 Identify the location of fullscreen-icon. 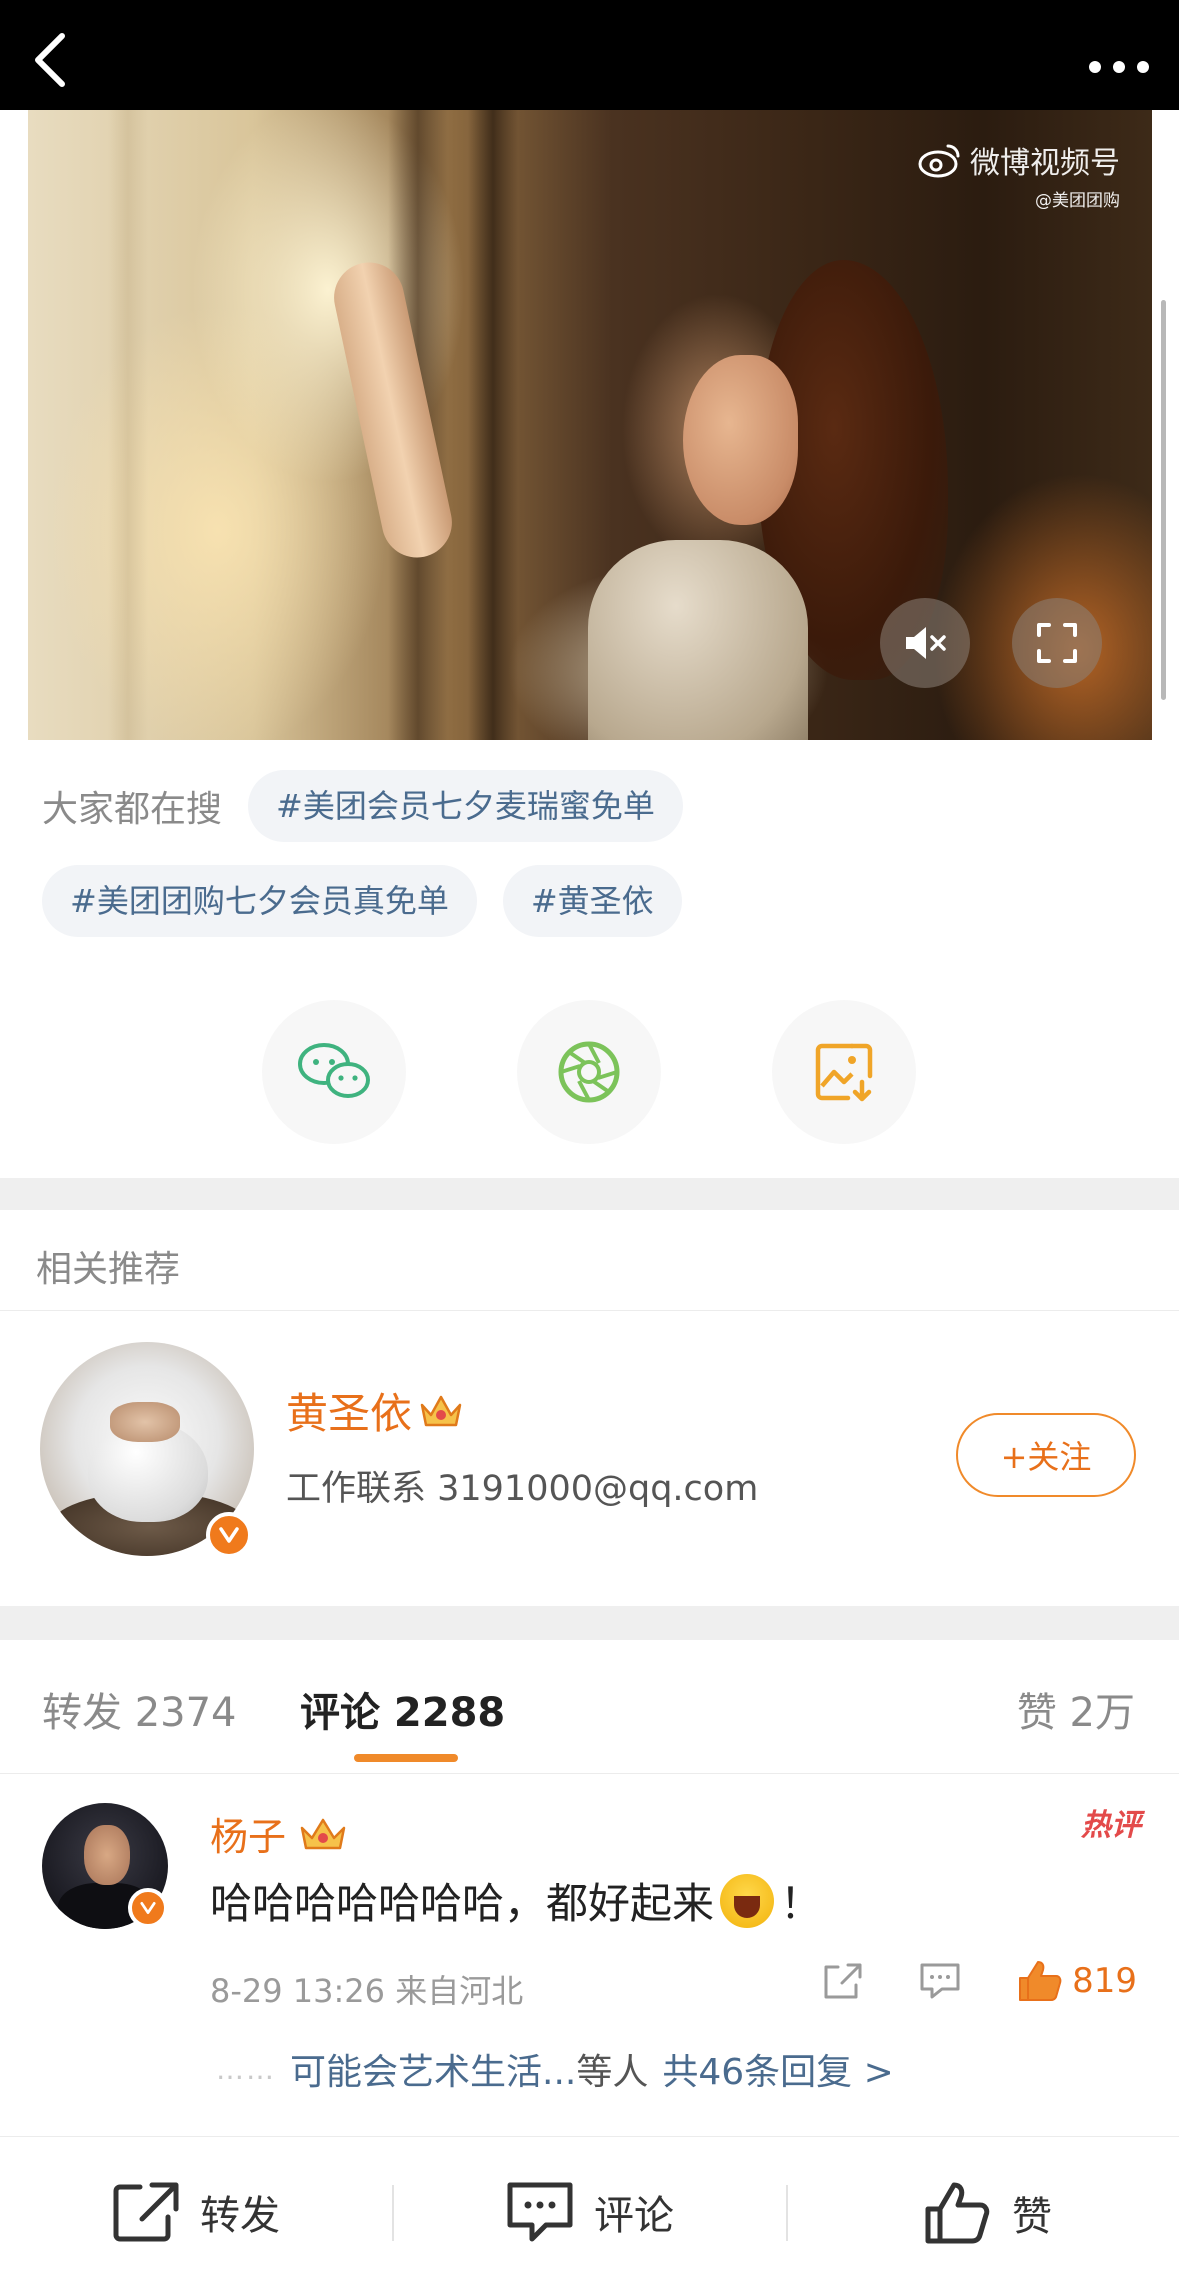
(1057, 643).